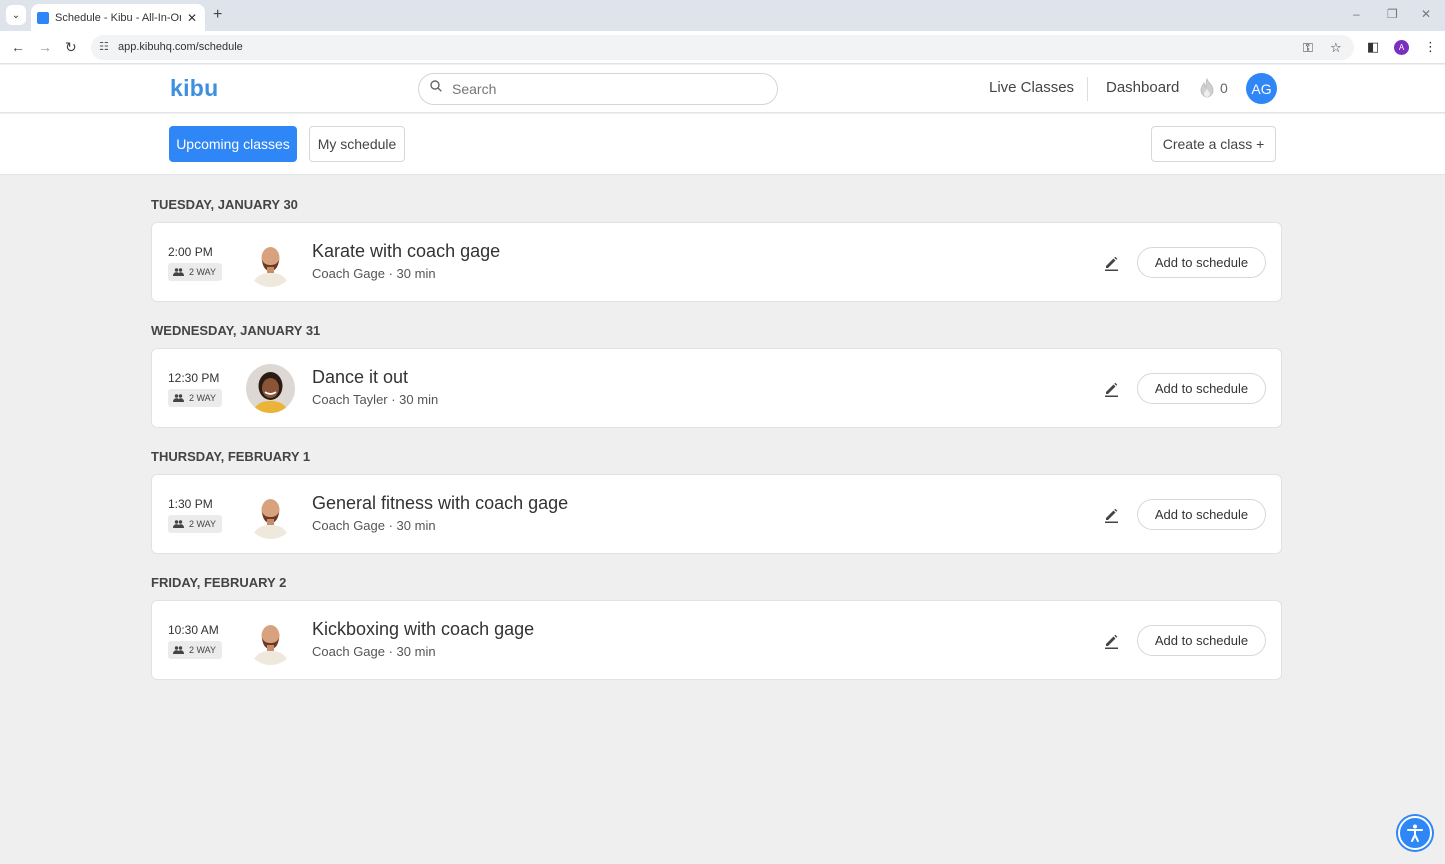  I want to click on tab-upcoming-classes: Upcoming classes, so click(233, 144).